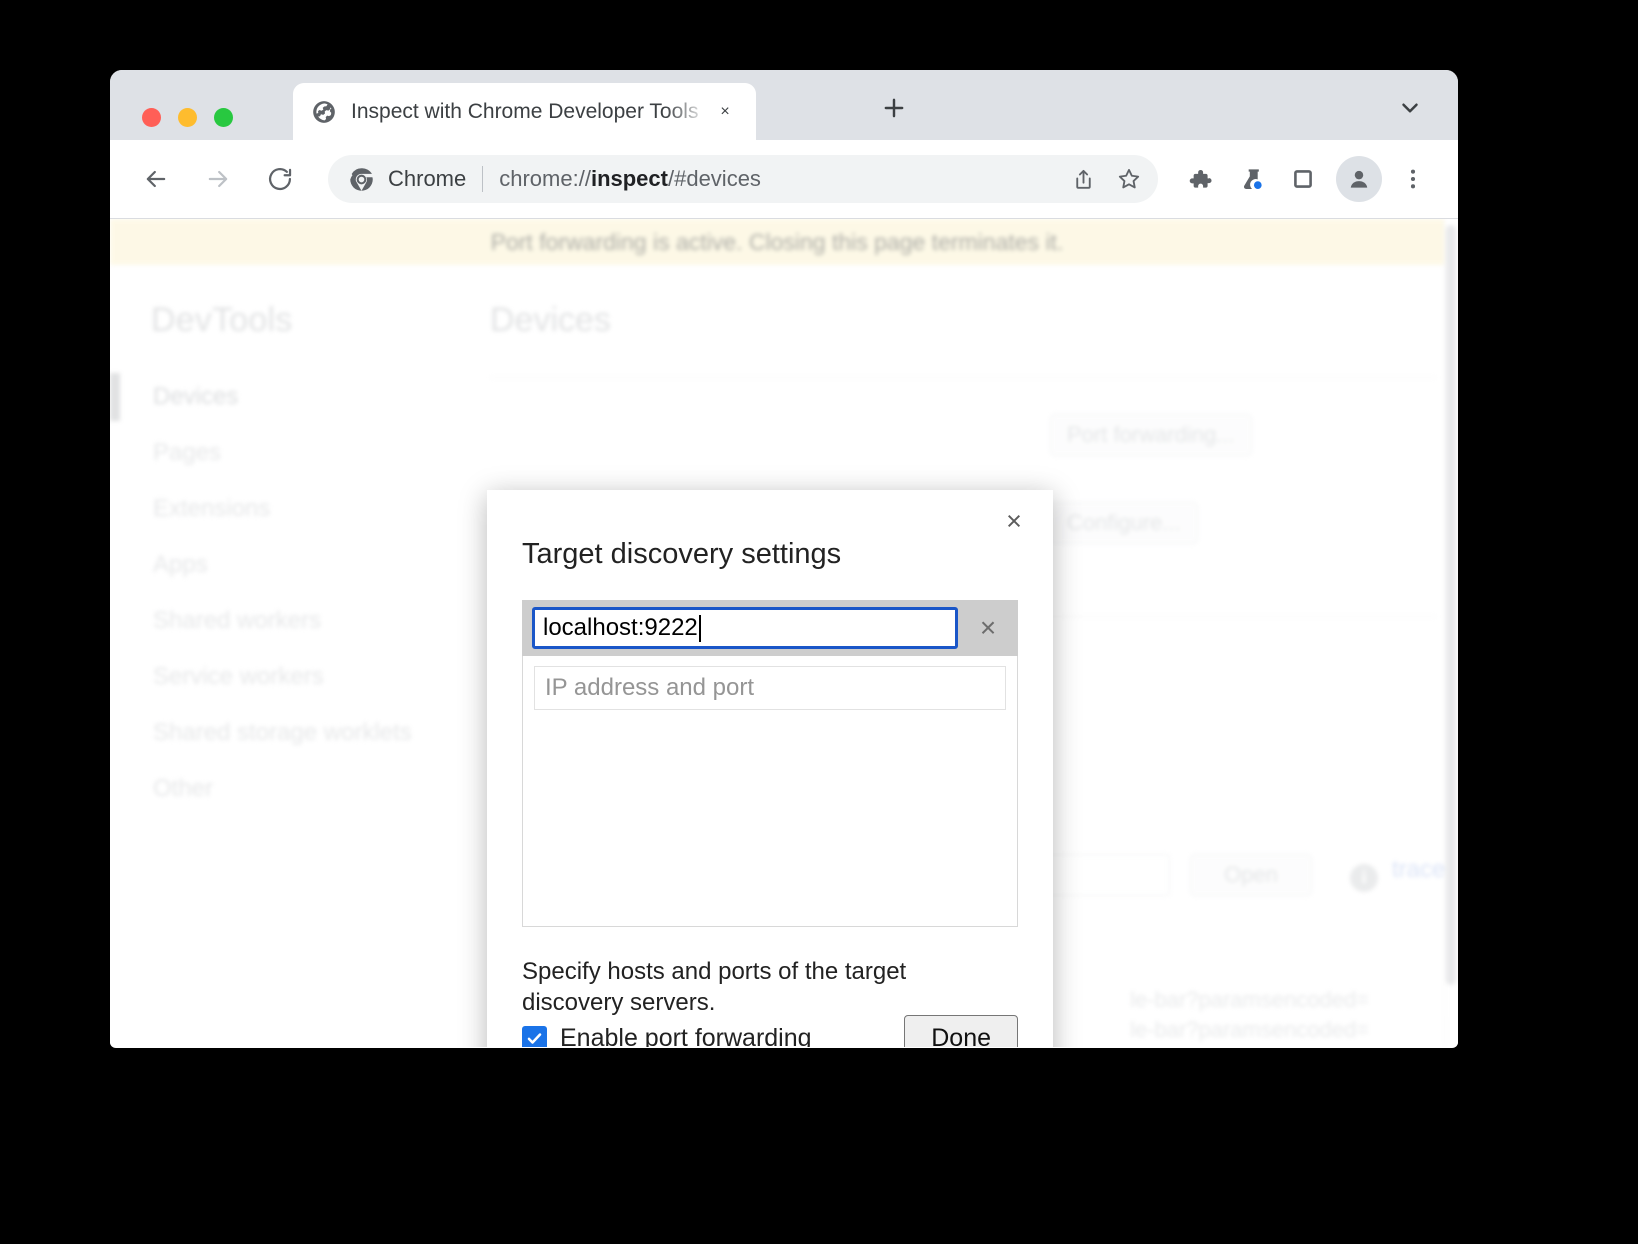 This screenshot has height=1244, width=1638. What do you see at coordinates (483, 179) in the screenshot?
I see `omnibox-divider` at bounding box center [483, 179].